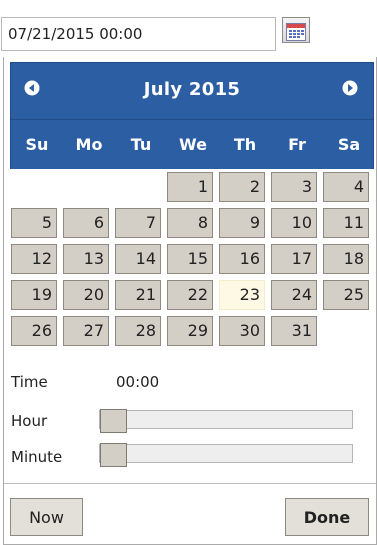 Image resolution: width=377 pixels, height=545 pixels. Describe the element at coordinates (190, 259) in the screenshot. I see `day-cell-15: 15` at that location.